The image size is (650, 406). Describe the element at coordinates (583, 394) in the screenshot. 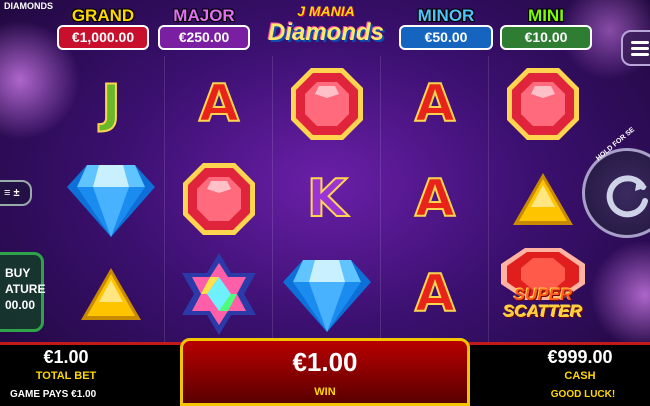

I see `status-message: GOOD LUCK!` at that location.